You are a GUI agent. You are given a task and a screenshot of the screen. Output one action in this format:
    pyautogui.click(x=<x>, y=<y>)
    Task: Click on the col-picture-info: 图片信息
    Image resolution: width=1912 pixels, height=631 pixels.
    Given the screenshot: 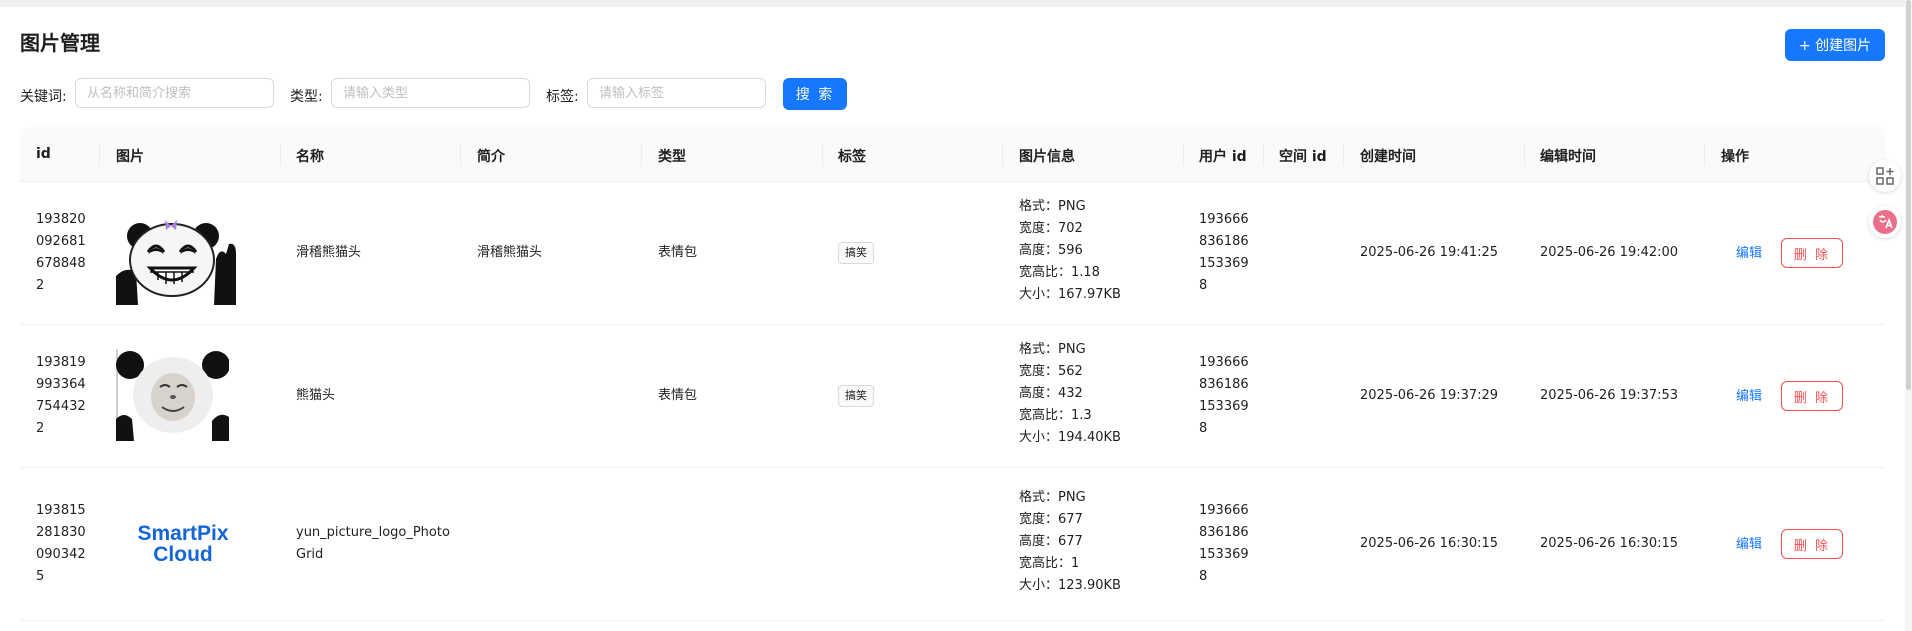 What is the action you would take?
    pyautogui.click(x=1047, y=157)
    